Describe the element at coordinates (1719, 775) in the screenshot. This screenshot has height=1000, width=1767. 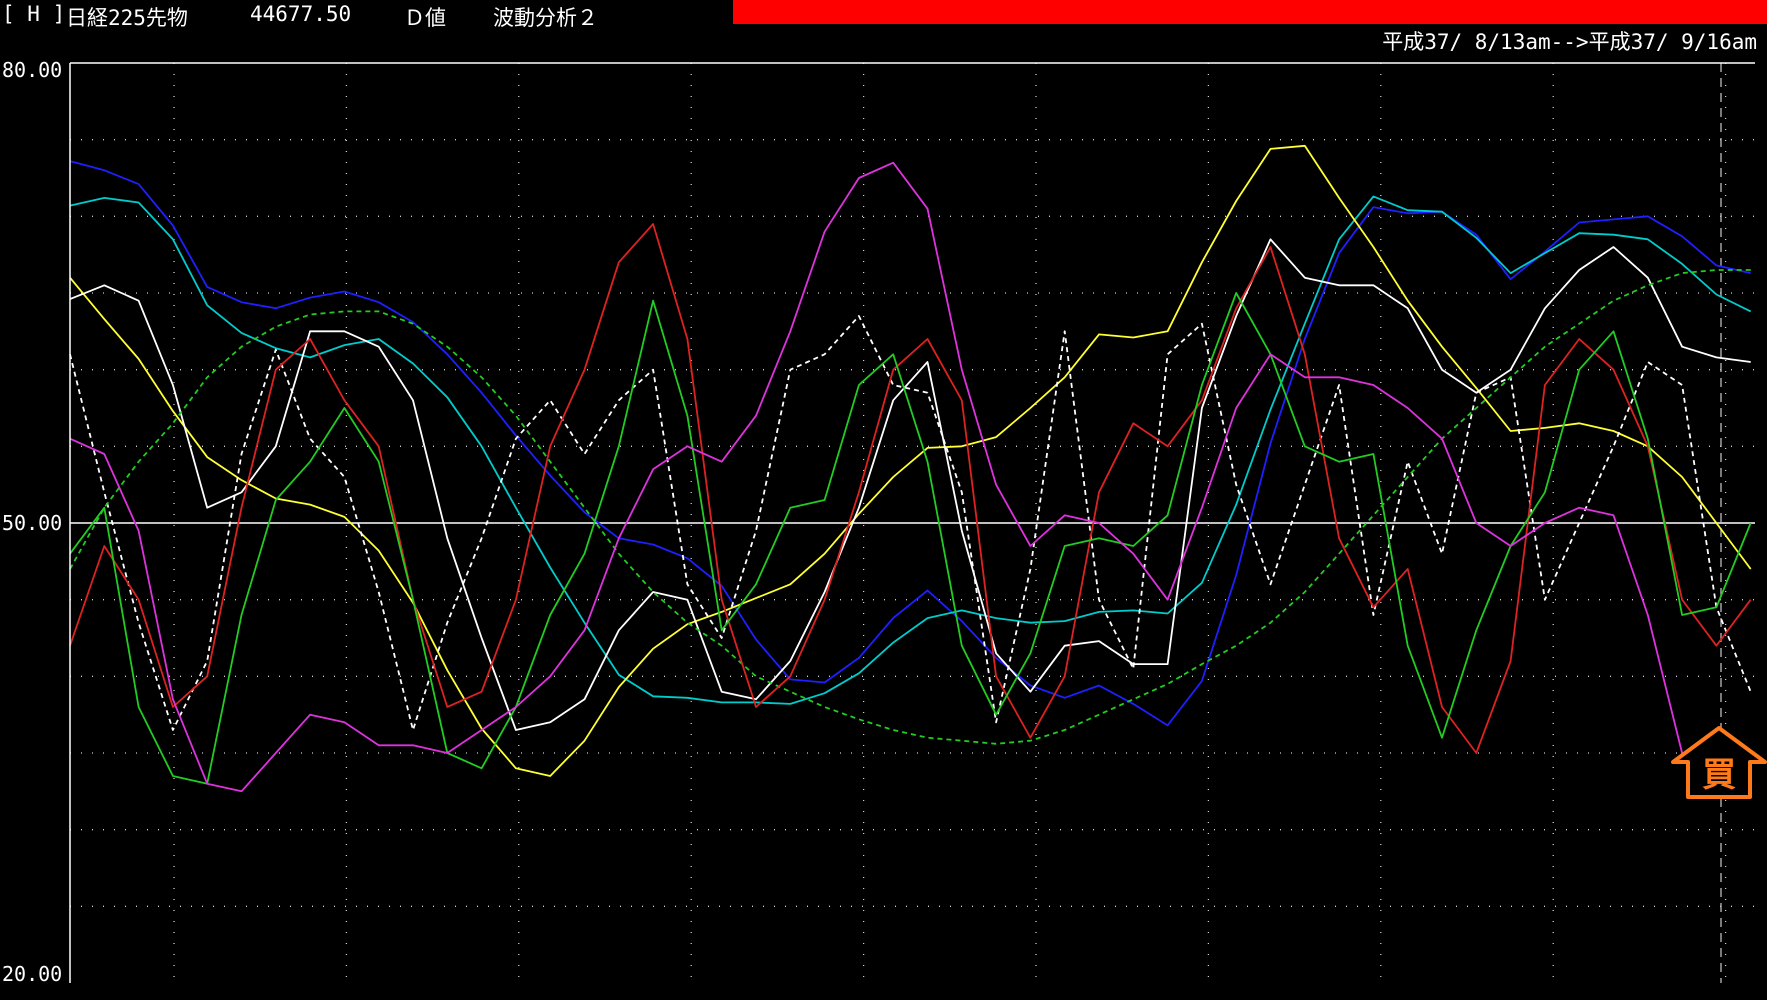
I see `buy-signal-label: 買` at that location.